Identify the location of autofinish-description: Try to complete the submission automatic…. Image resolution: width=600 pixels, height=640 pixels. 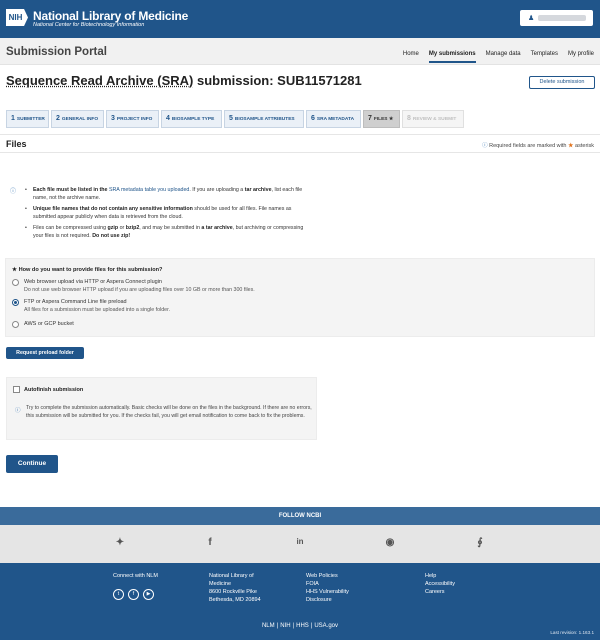
(169, 412).